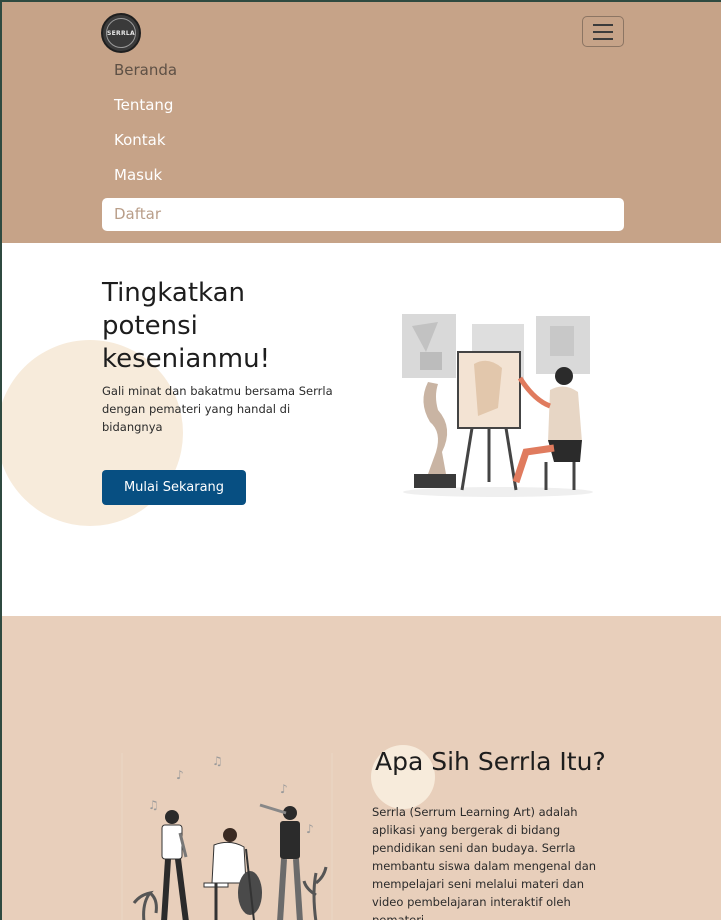  What do you see at coordinates (363, 179) in the screenshot?
I see `nav-item-masuk: Masuk` at bounding box center [363, 179].